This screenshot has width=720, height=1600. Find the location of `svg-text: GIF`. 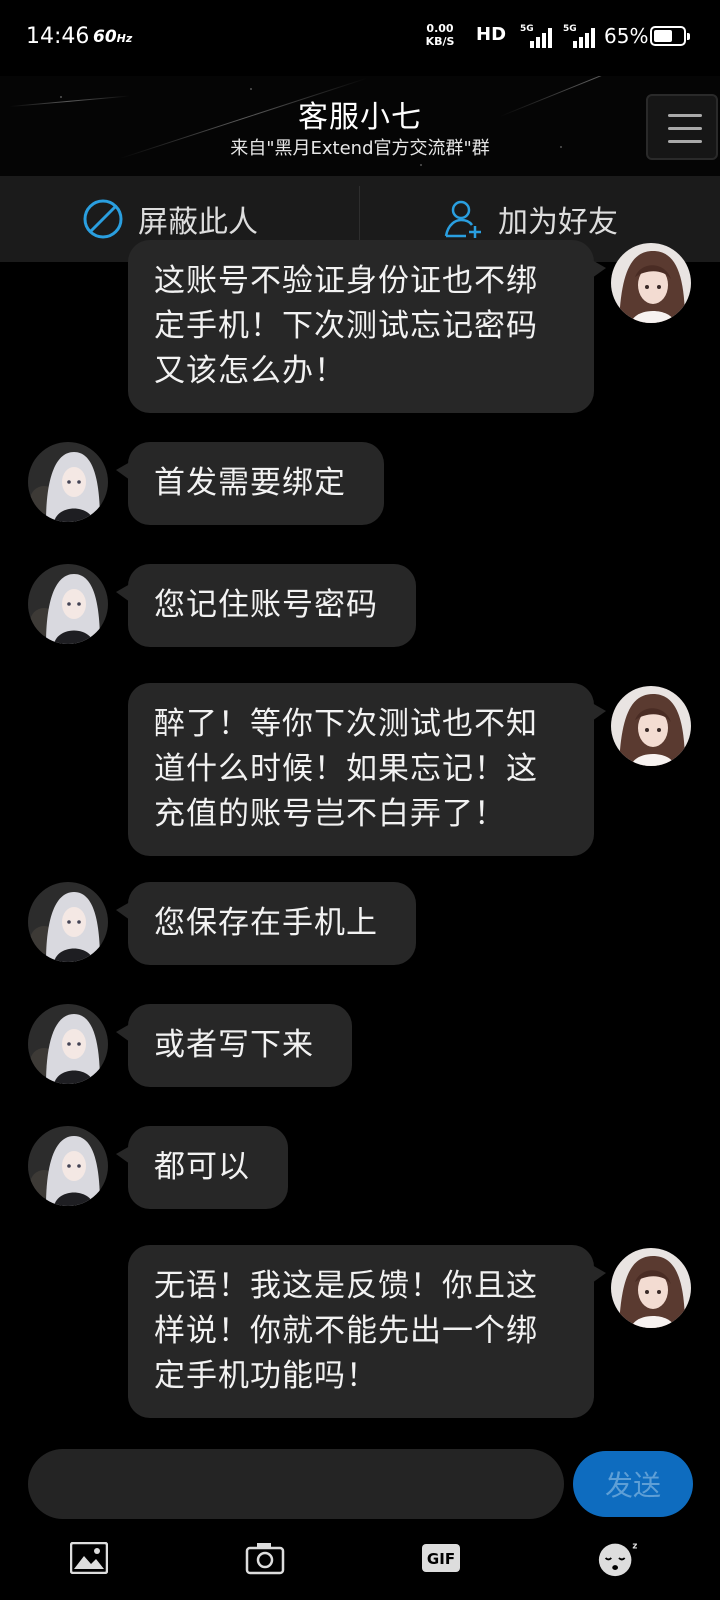

svg-text: GIF is located at coordinates (441, 1559).